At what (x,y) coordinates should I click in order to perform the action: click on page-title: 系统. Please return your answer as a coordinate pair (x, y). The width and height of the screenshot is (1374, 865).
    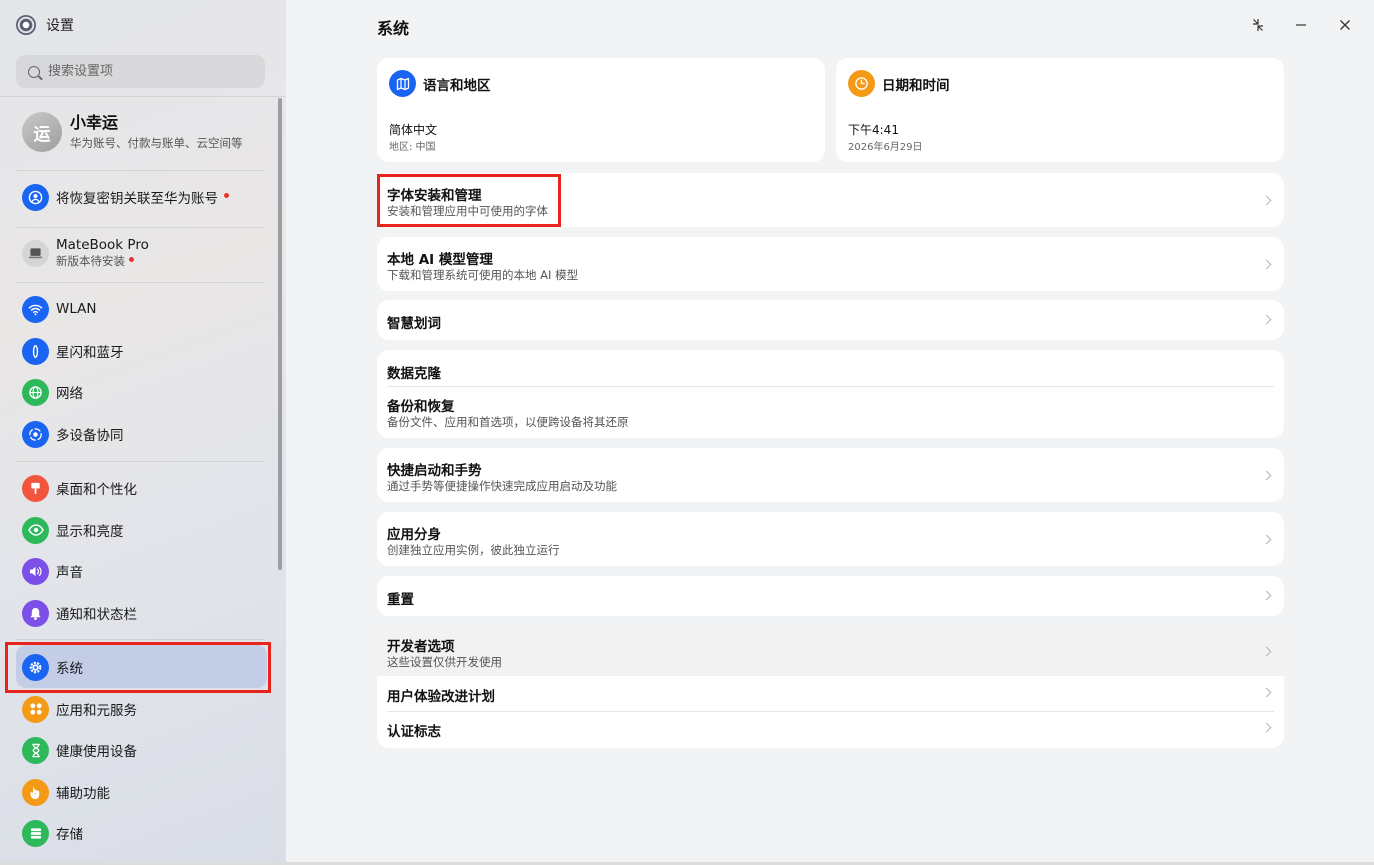
    Looking at the image, I should click on (393, 28).